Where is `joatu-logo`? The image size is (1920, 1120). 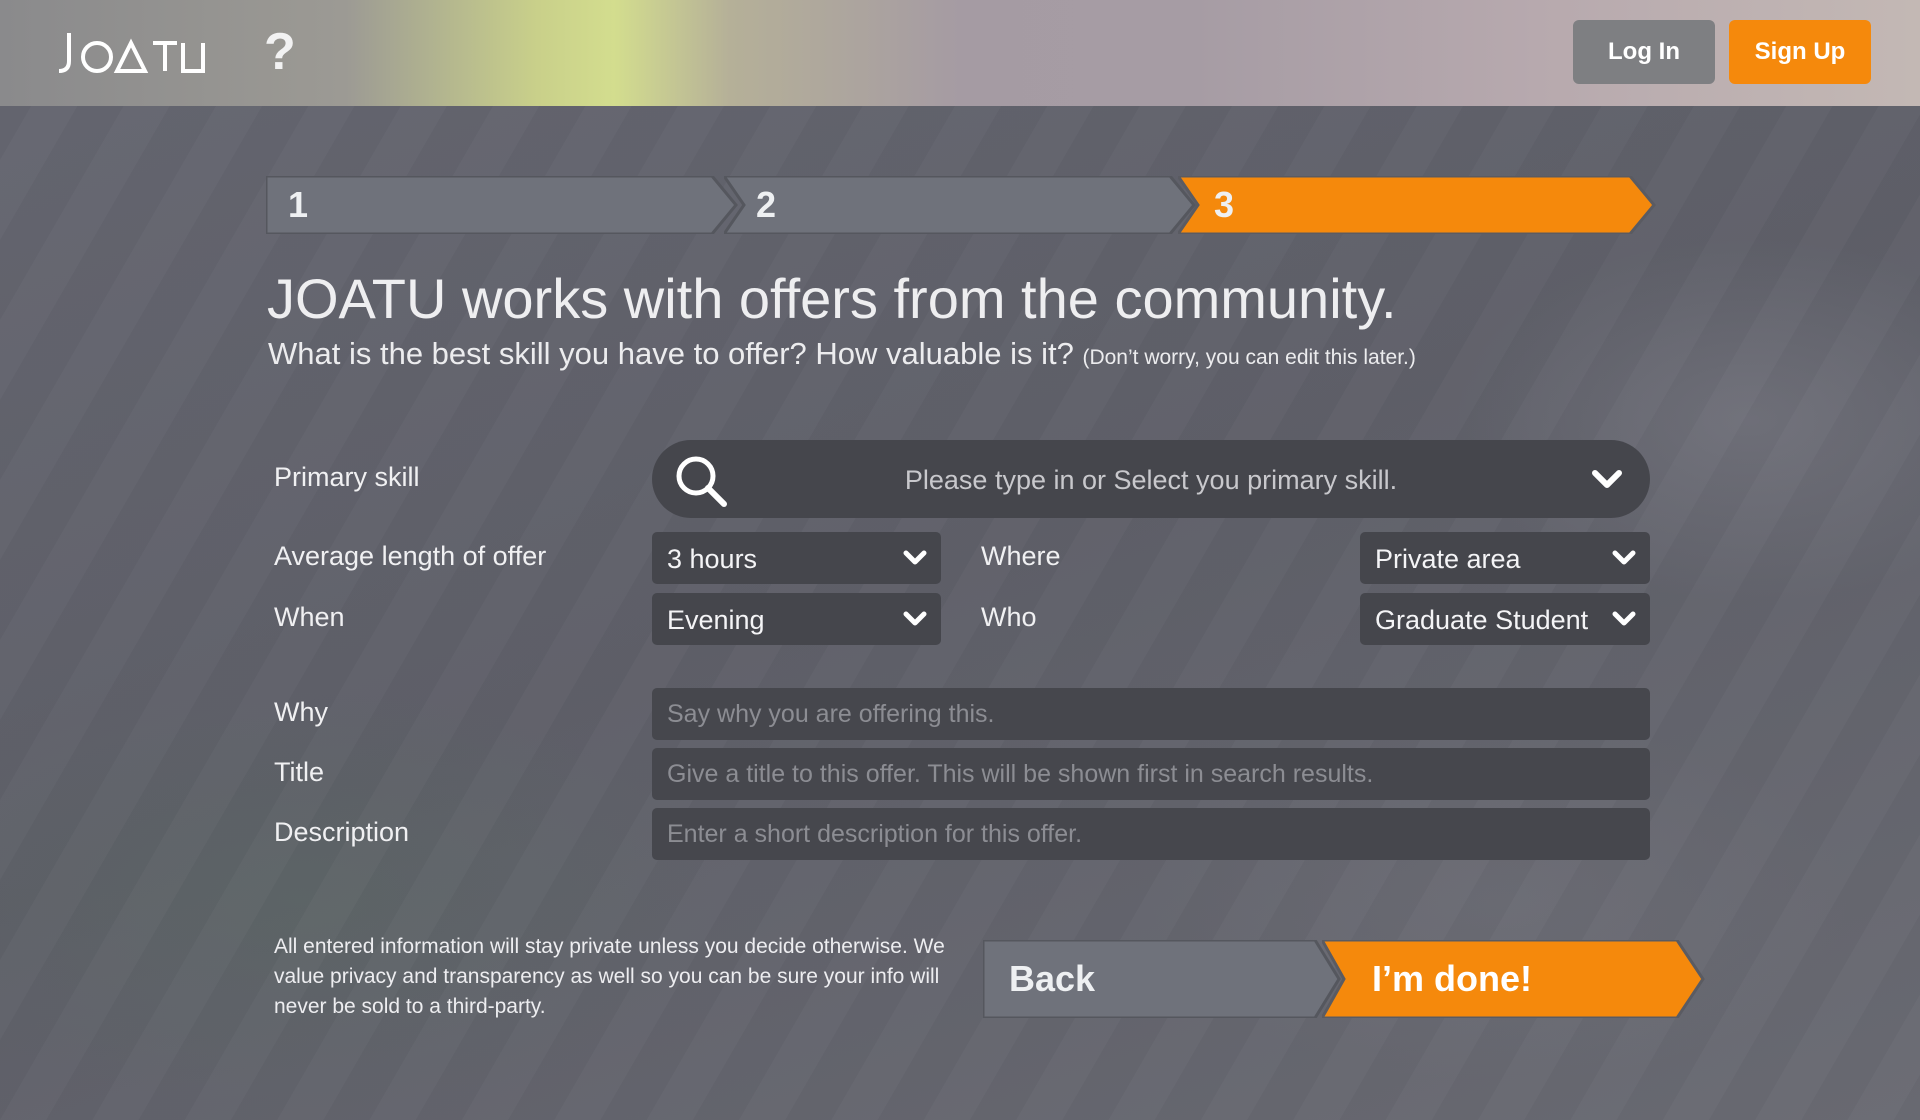 joatu-logo is located at coordinates (130, 52).